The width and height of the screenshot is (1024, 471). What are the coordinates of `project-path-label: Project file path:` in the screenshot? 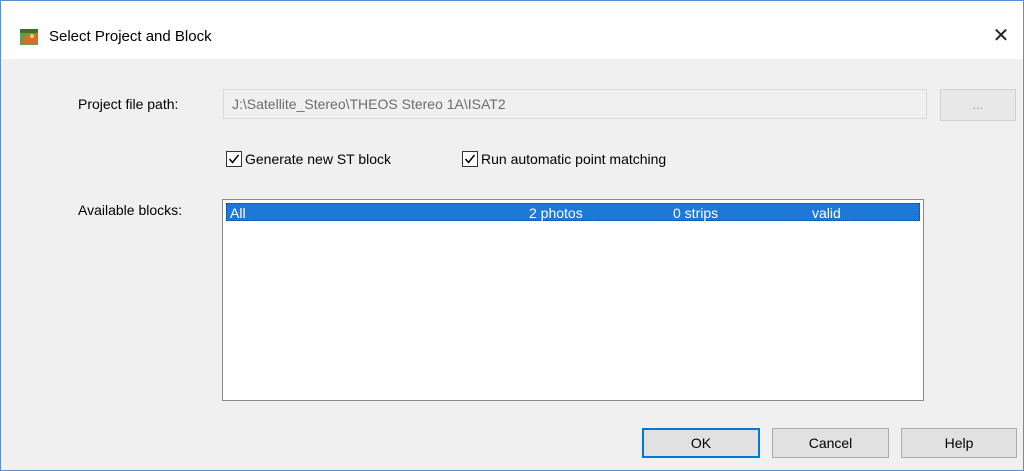 It's located at (128, 104).